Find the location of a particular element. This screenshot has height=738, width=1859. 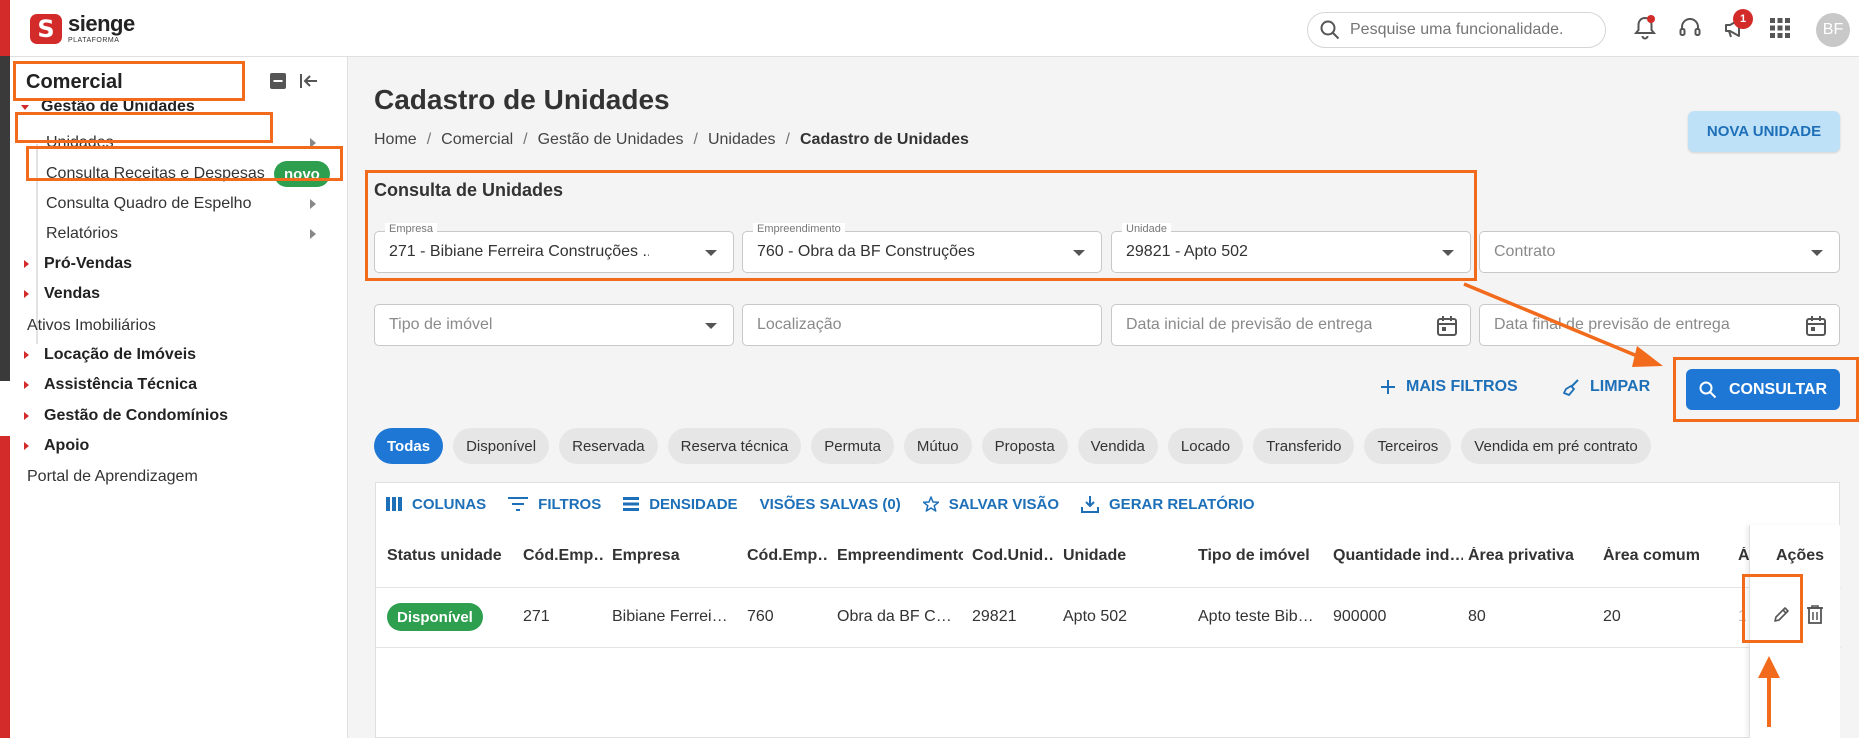

data-final-input: Data final de previsão de entrega is located at coordinates (1659, 325).